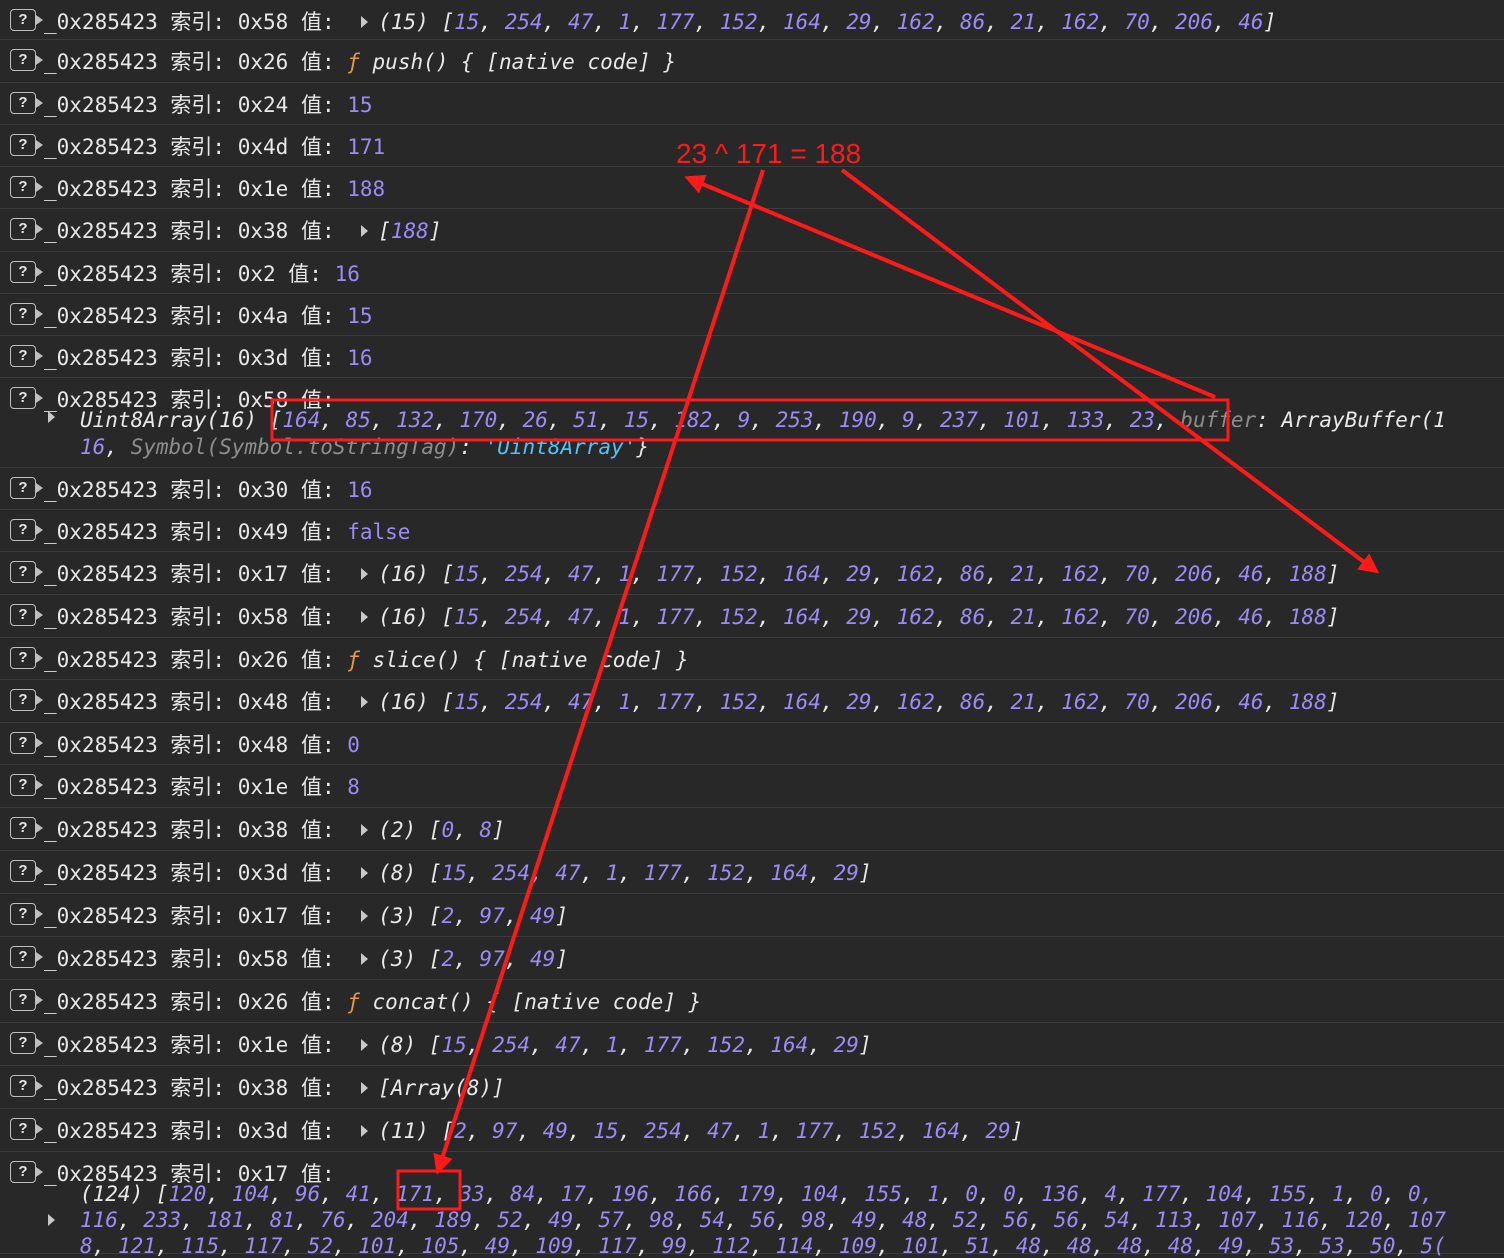 This screenshot has width=1504, height=1258. Describe the element at coordinates (415, 1194) in the screenshot. I see `array-value: 171` at that location.